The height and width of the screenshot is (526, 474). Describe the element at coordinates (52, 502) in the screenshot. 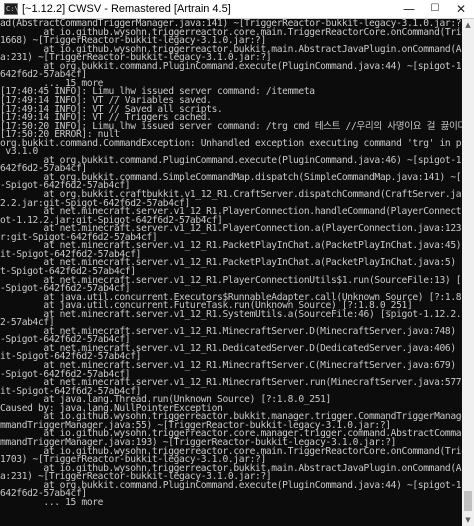

I see `console-line: ... 15 more` at that location.